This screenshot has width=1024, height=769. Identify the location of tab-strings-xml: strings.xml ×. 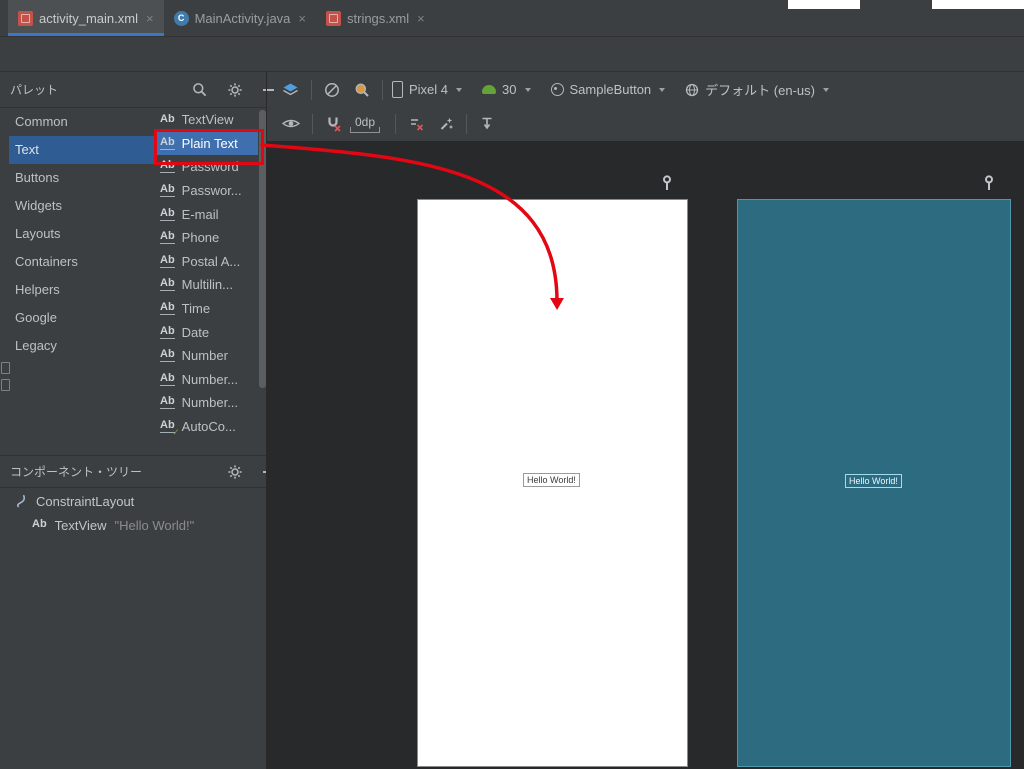
(375, 18).